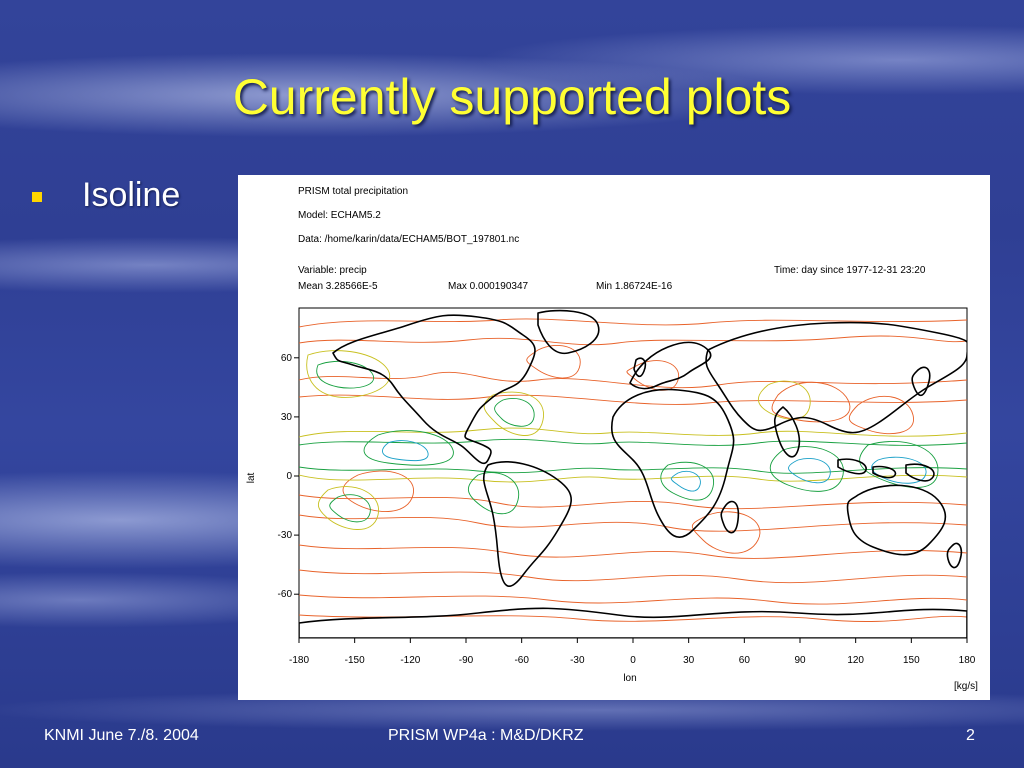 The height and width of the screenshot is (768, 1024). Describe the element at coordinates (850, 270) in the screenshot. I see `plot-header-time: Time: day since 1977-12-31 23:20` at that location.